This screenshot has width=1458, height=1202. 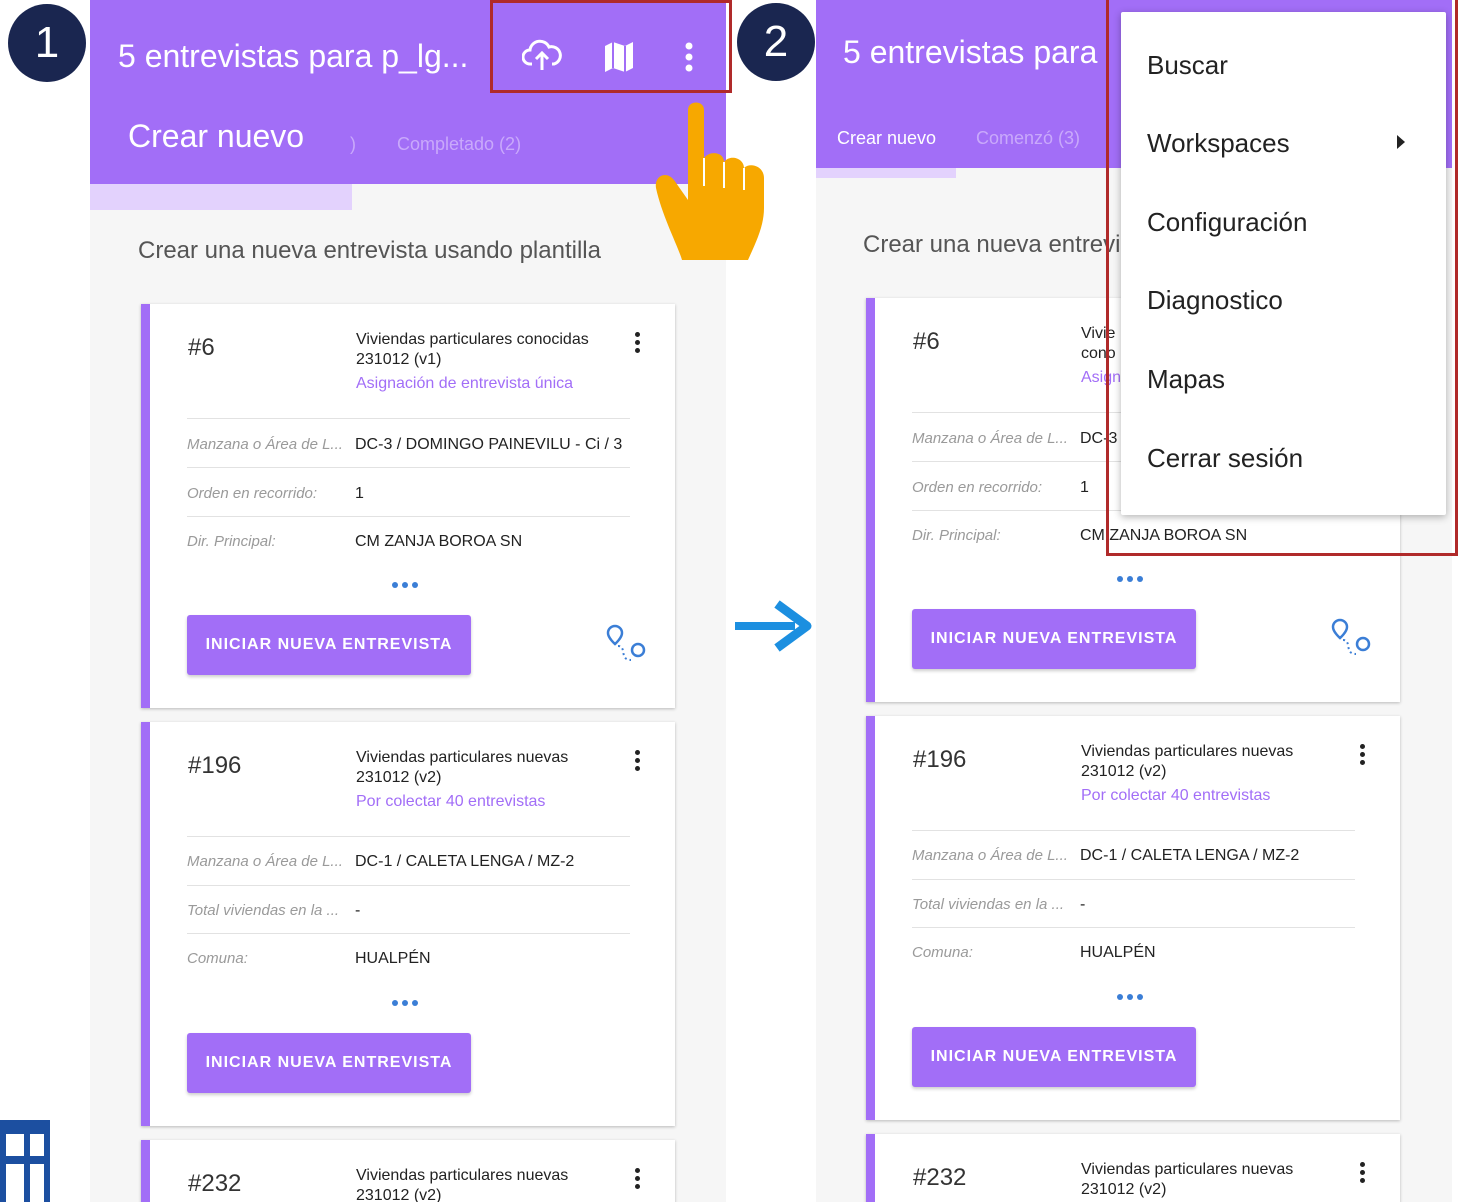 I want to click on toolbar-highlight, so click(x=611, y=46).